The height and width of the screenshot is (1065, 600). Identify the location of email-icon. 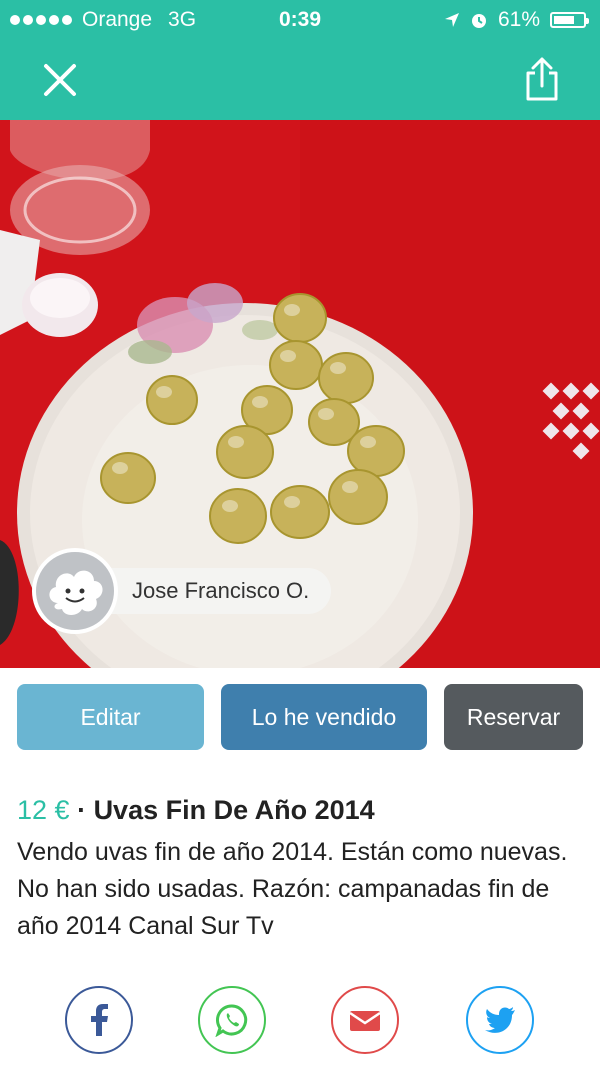
(365, 1021).